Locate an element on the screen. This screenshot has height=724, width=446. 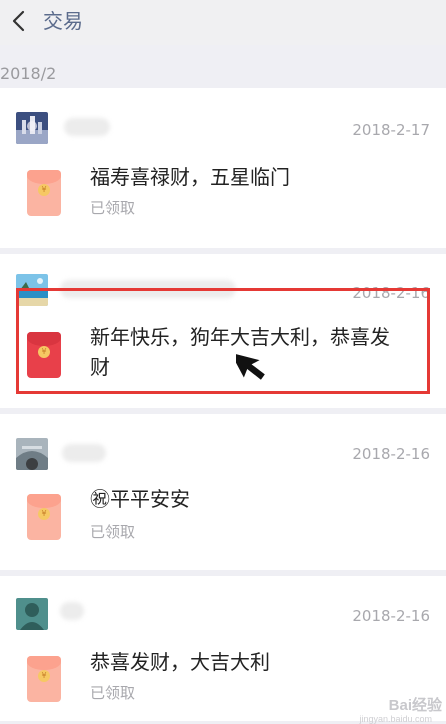
month-label: 2018/2 is located at coordinates (28, 73).